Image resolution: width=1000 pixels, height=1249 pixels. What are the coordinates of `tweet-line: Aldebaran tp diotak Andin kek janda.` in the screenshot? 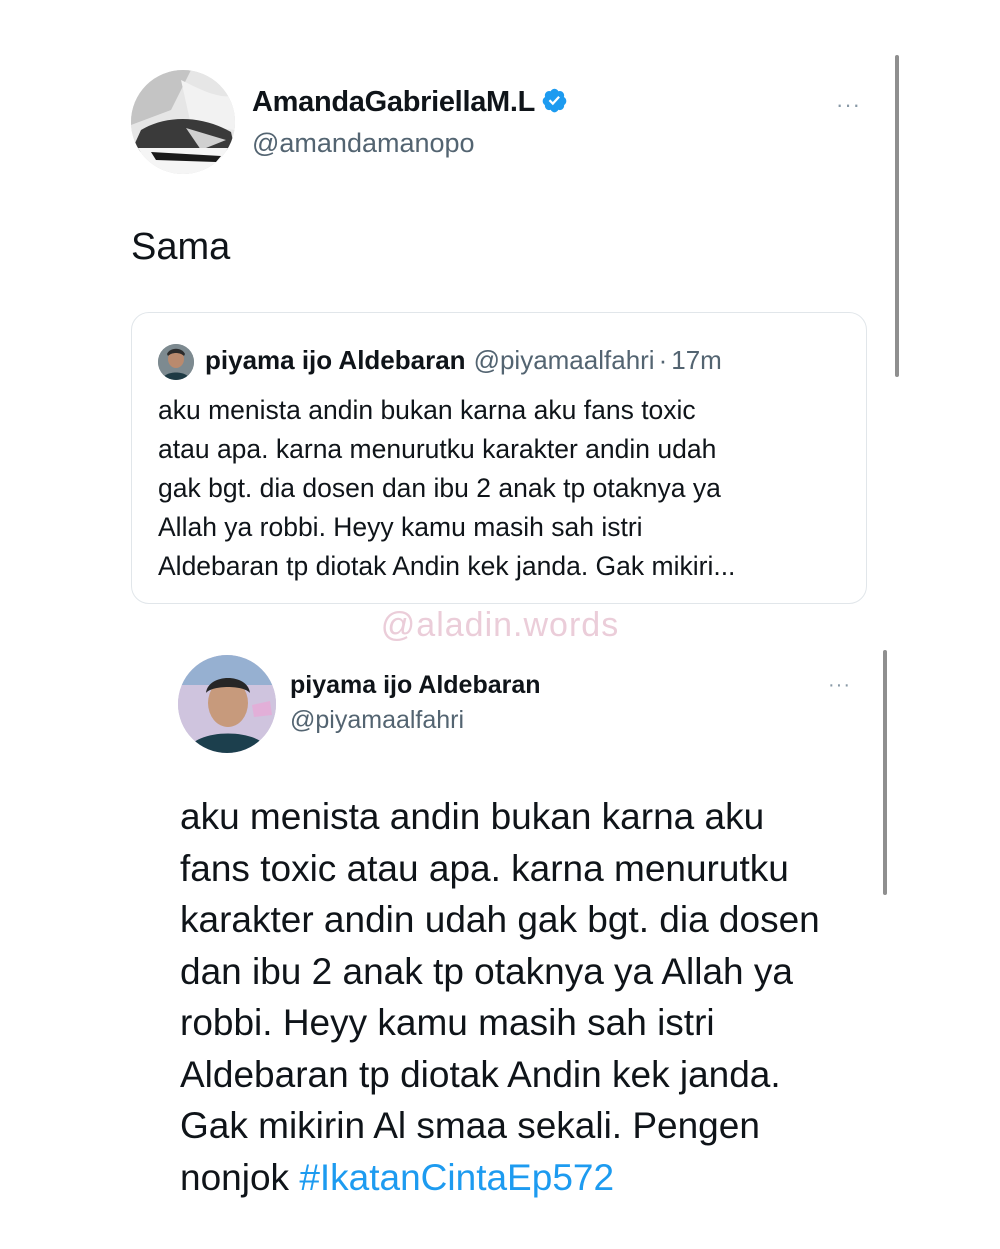 It's located at (480, 1074).